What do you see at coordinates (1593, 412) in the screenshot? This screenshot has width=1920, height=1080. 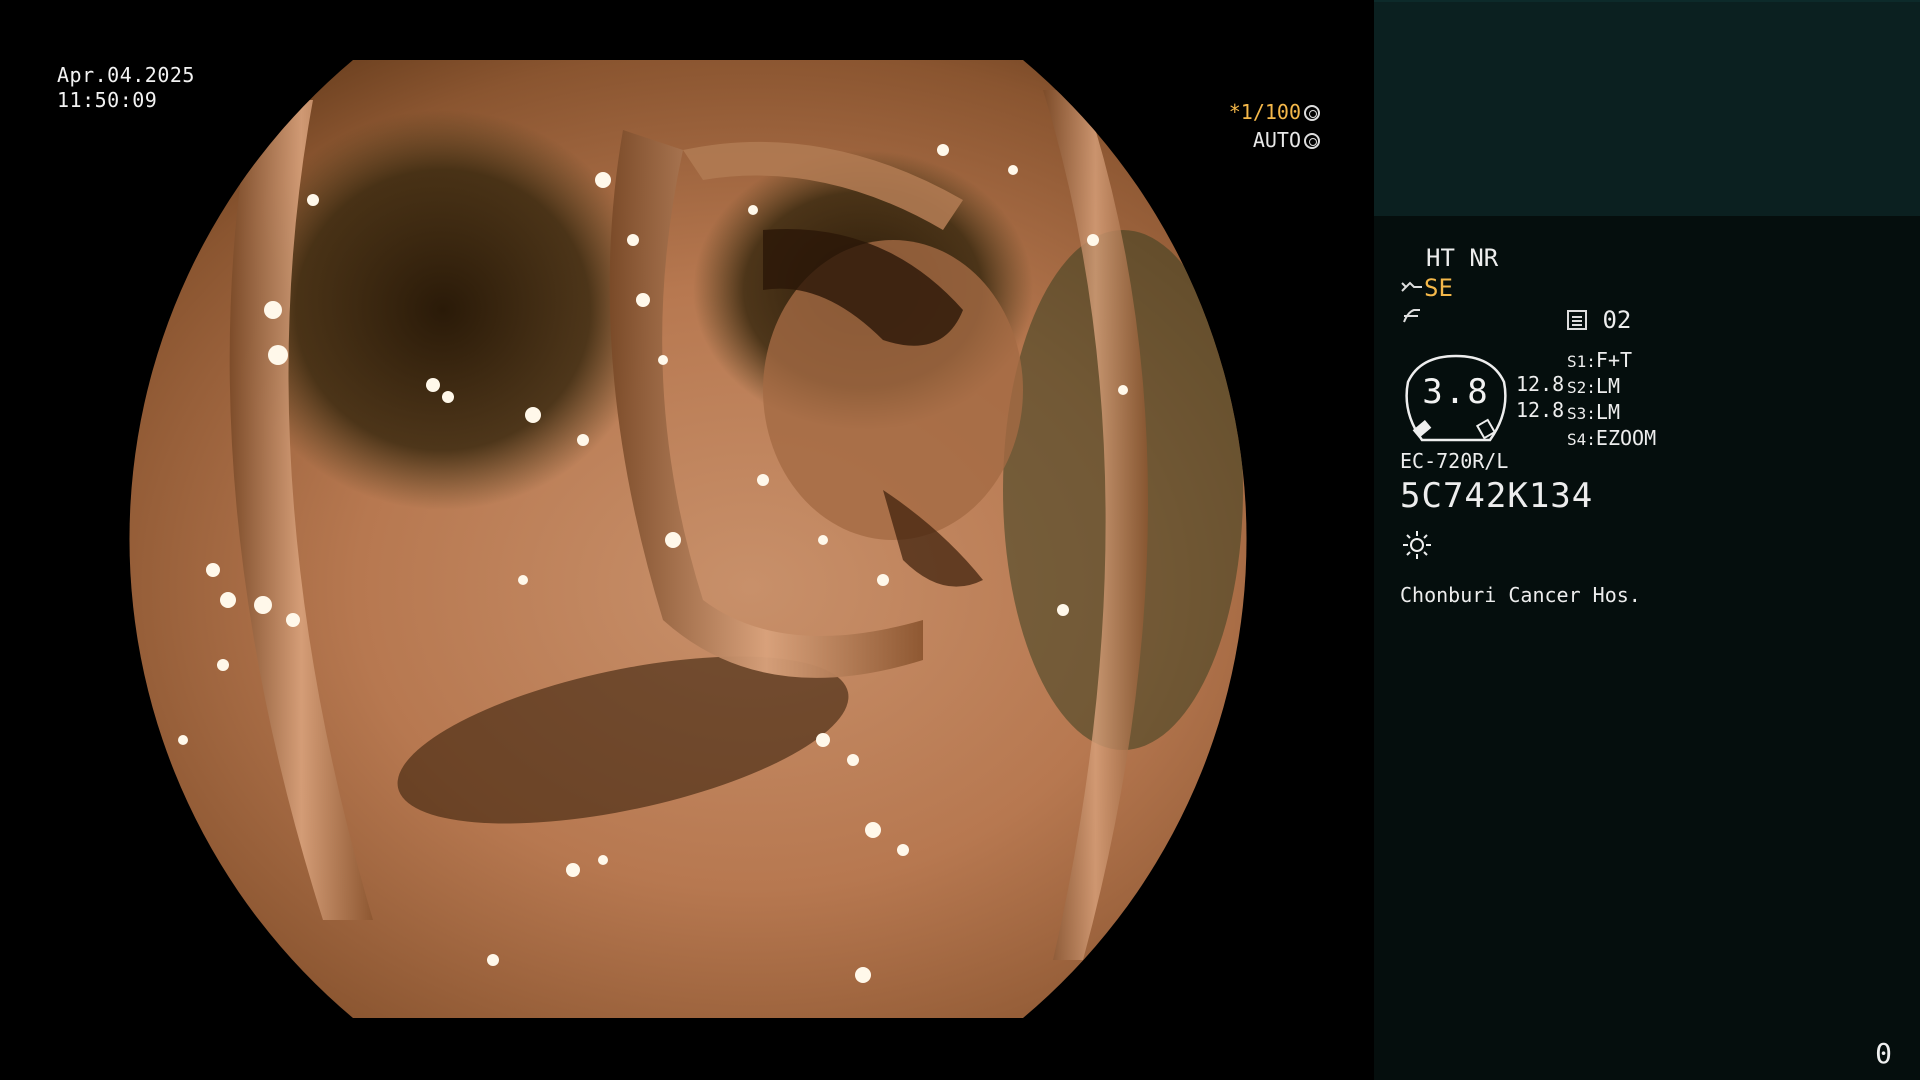 I see `switch-row-3: S3:LM` at bounding box center [1593, 412].